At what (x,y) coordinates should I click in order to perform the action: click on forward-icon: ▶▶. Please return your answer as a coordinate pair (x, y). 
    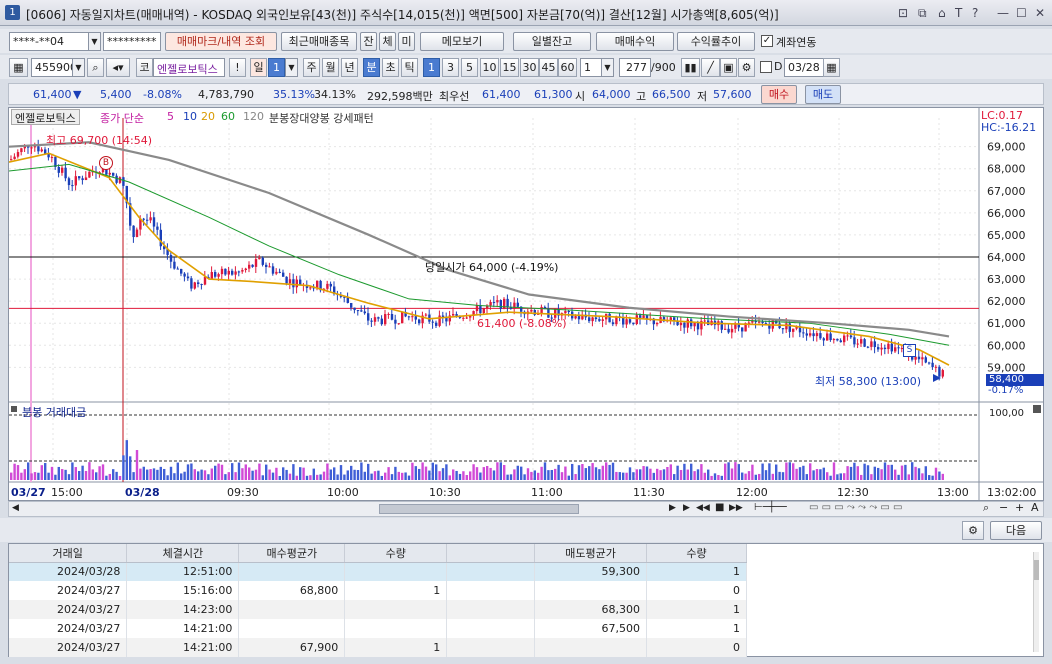
    Looking at the image, I should click on (736, 508).